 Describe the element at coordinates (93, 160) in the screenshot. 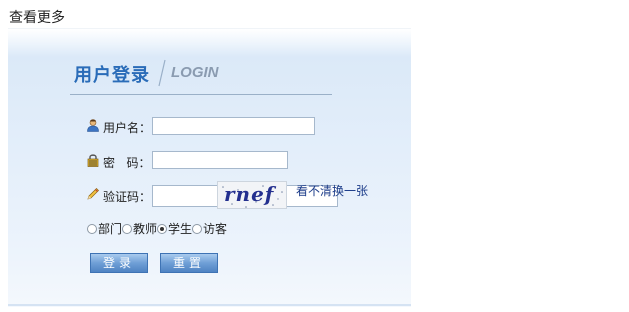

I see `lock-icon` at that location.